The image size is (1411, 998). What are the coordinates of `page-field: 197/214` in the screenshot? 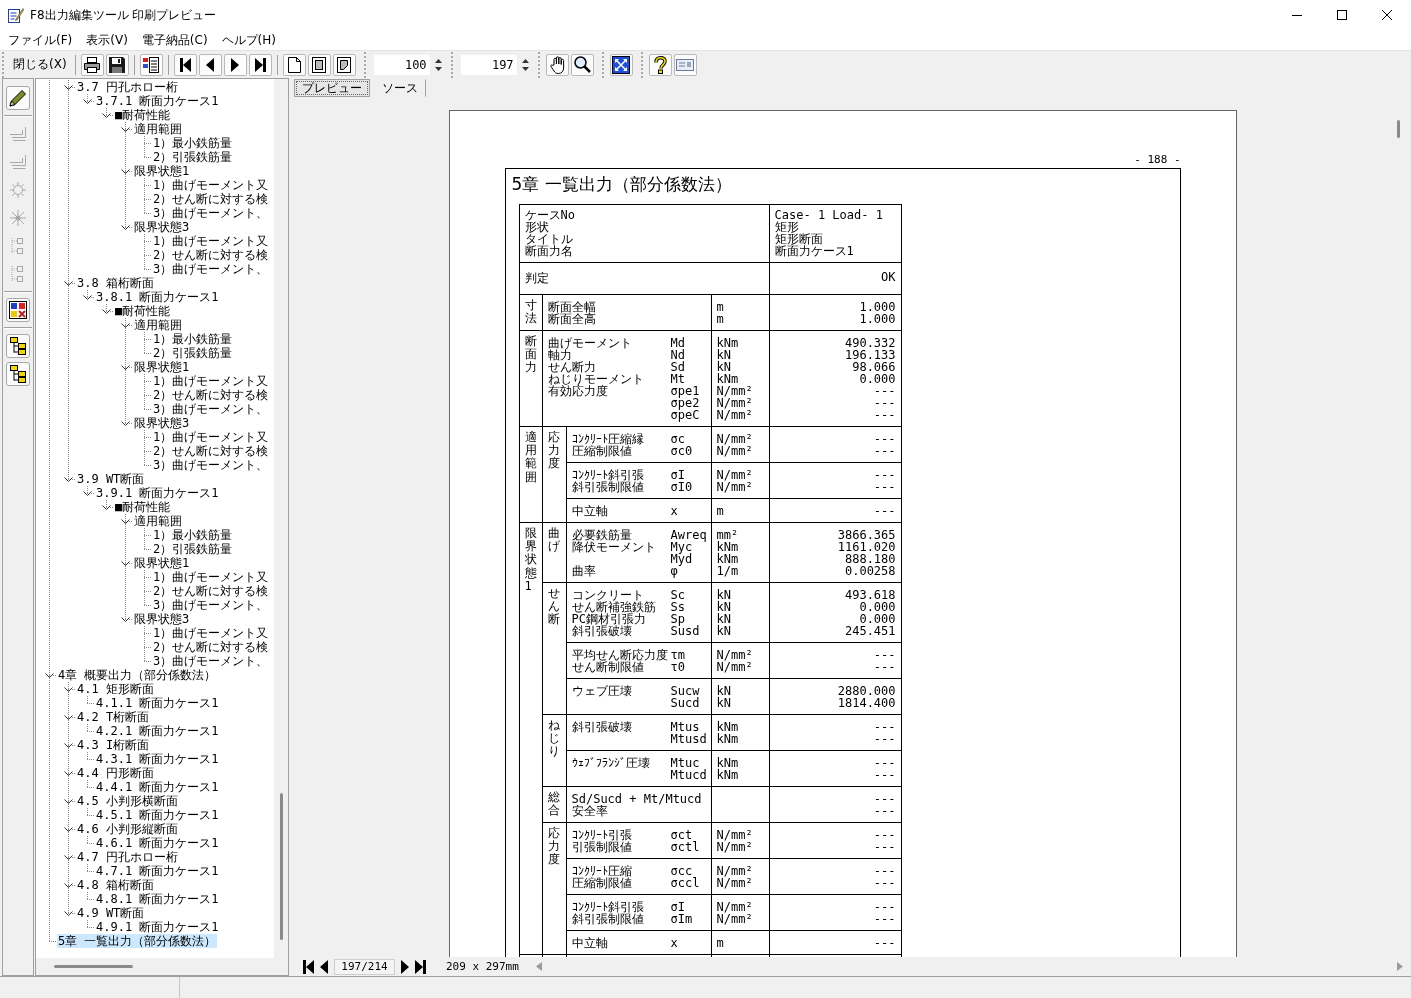 It's located at (364, 966).